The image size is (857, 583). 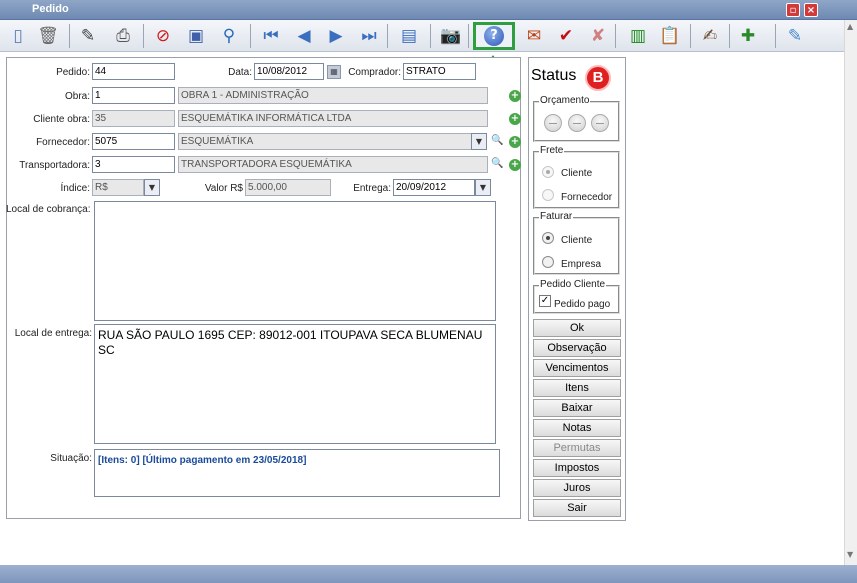 What do you see at coordinates (548, 238) in the screenshot?
I see `faturar-cliente-radio` at bounding box center [548, 238].